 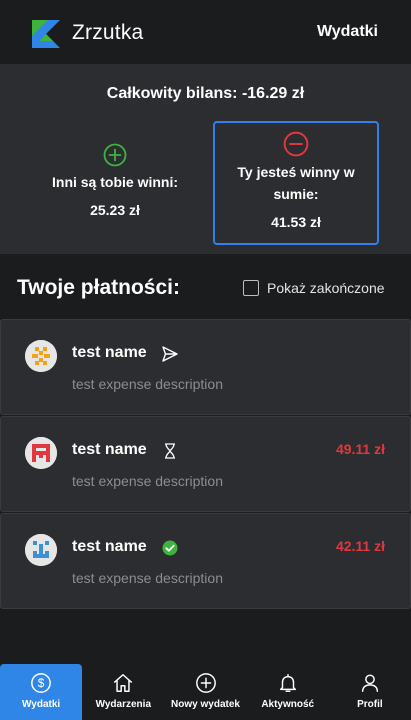 I want to click on home-icon, so click(x=123, y=683).